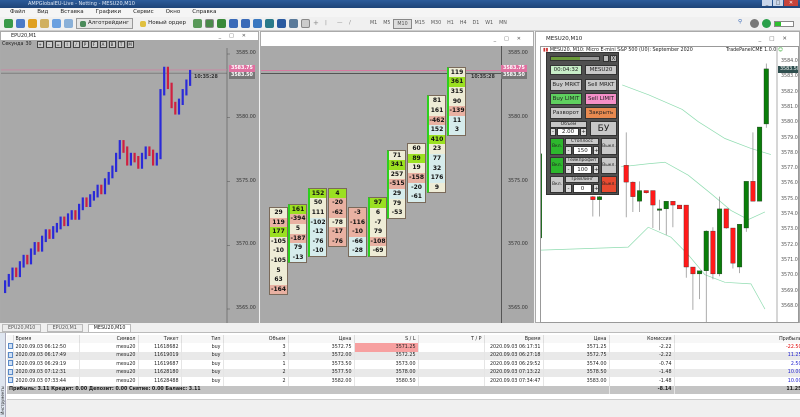  I want to click on takeprofit-on-button: Вкл., so click(557, 165).